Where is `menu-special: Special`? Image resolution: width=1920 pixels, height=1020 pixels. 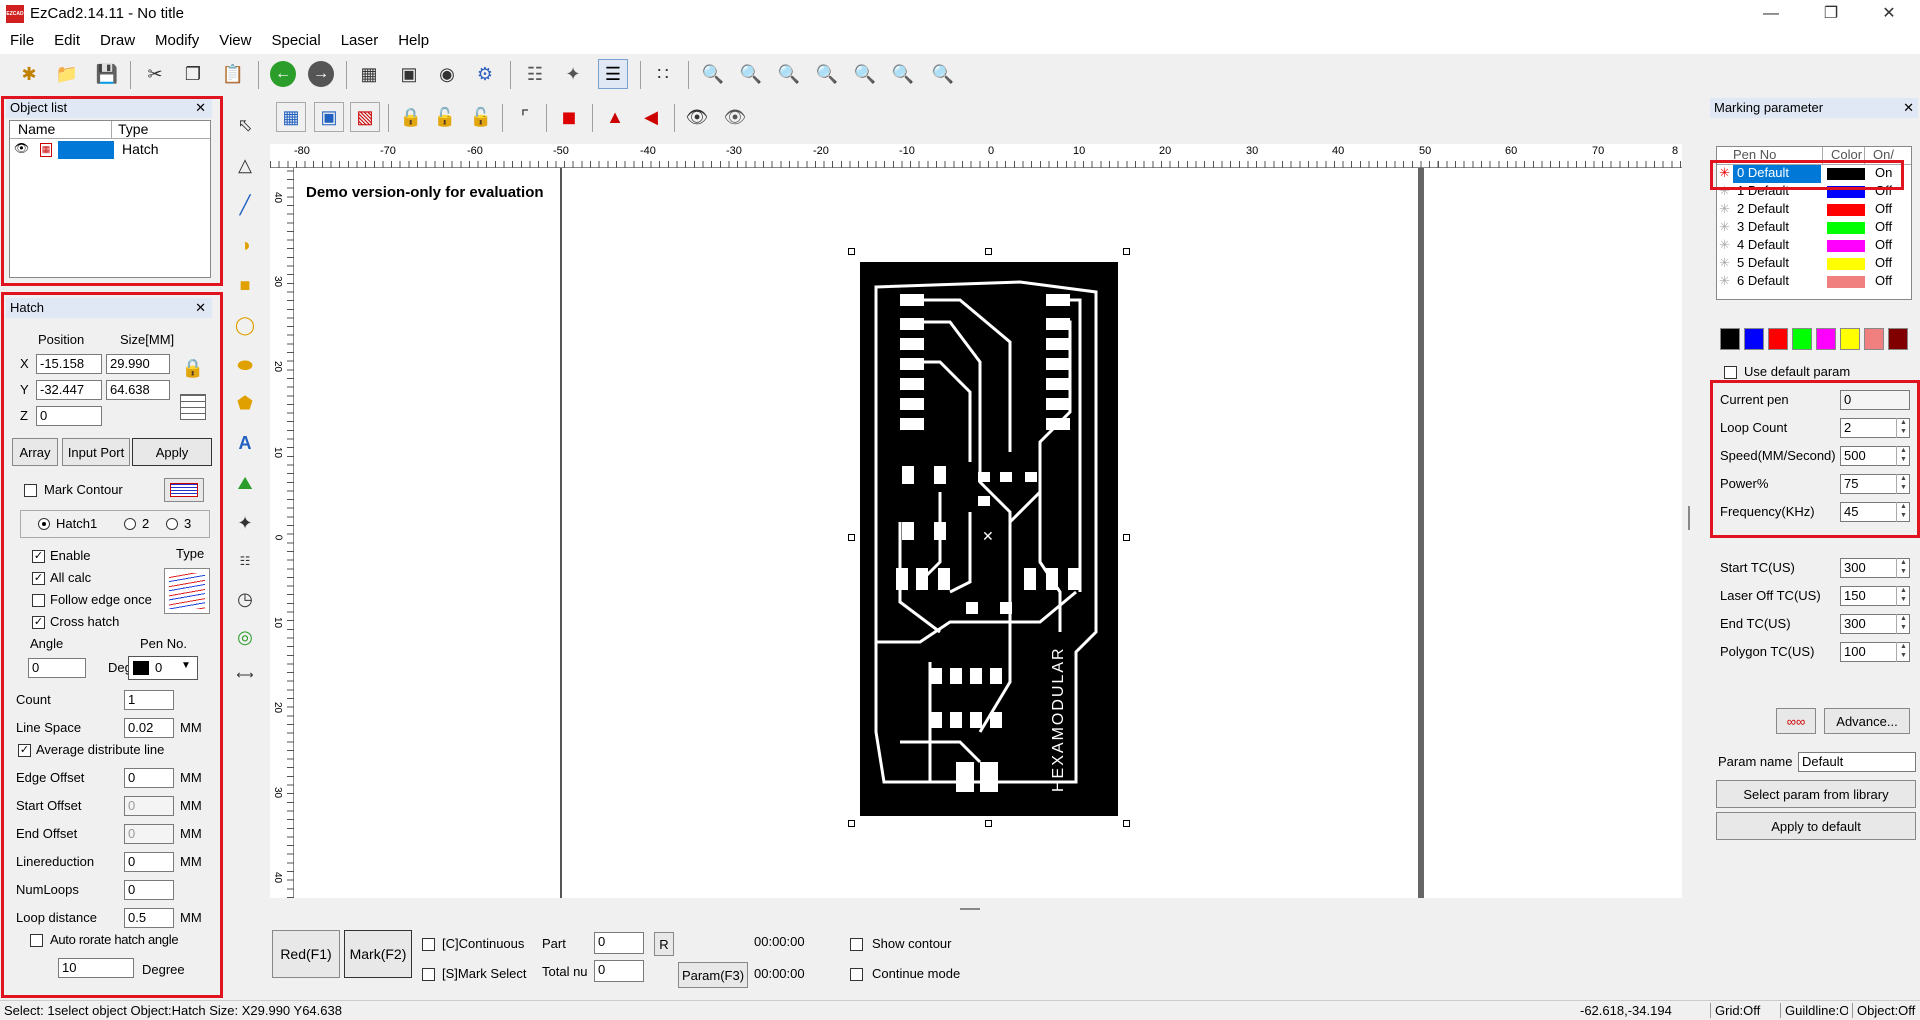 menu-special: Special is located at coordinates (295, 38).